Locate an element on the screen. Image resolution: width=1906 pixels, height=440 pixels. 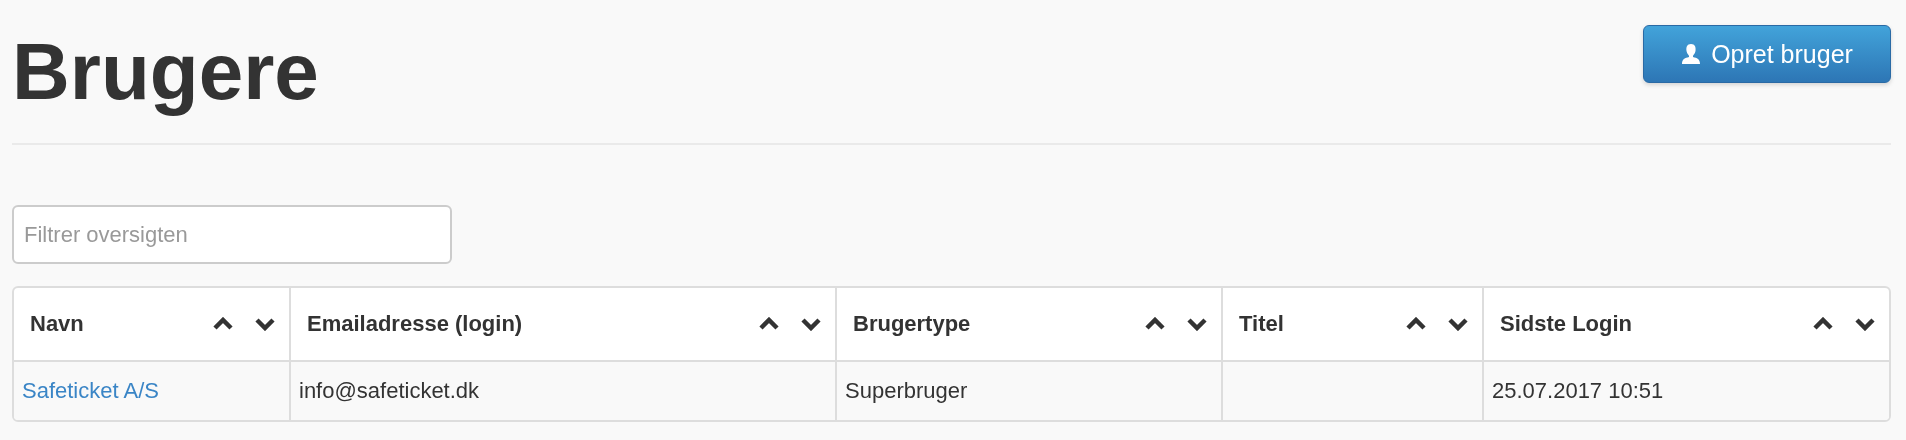
table-cell: info@safeticket.dk is located at coordinates (562, 390).